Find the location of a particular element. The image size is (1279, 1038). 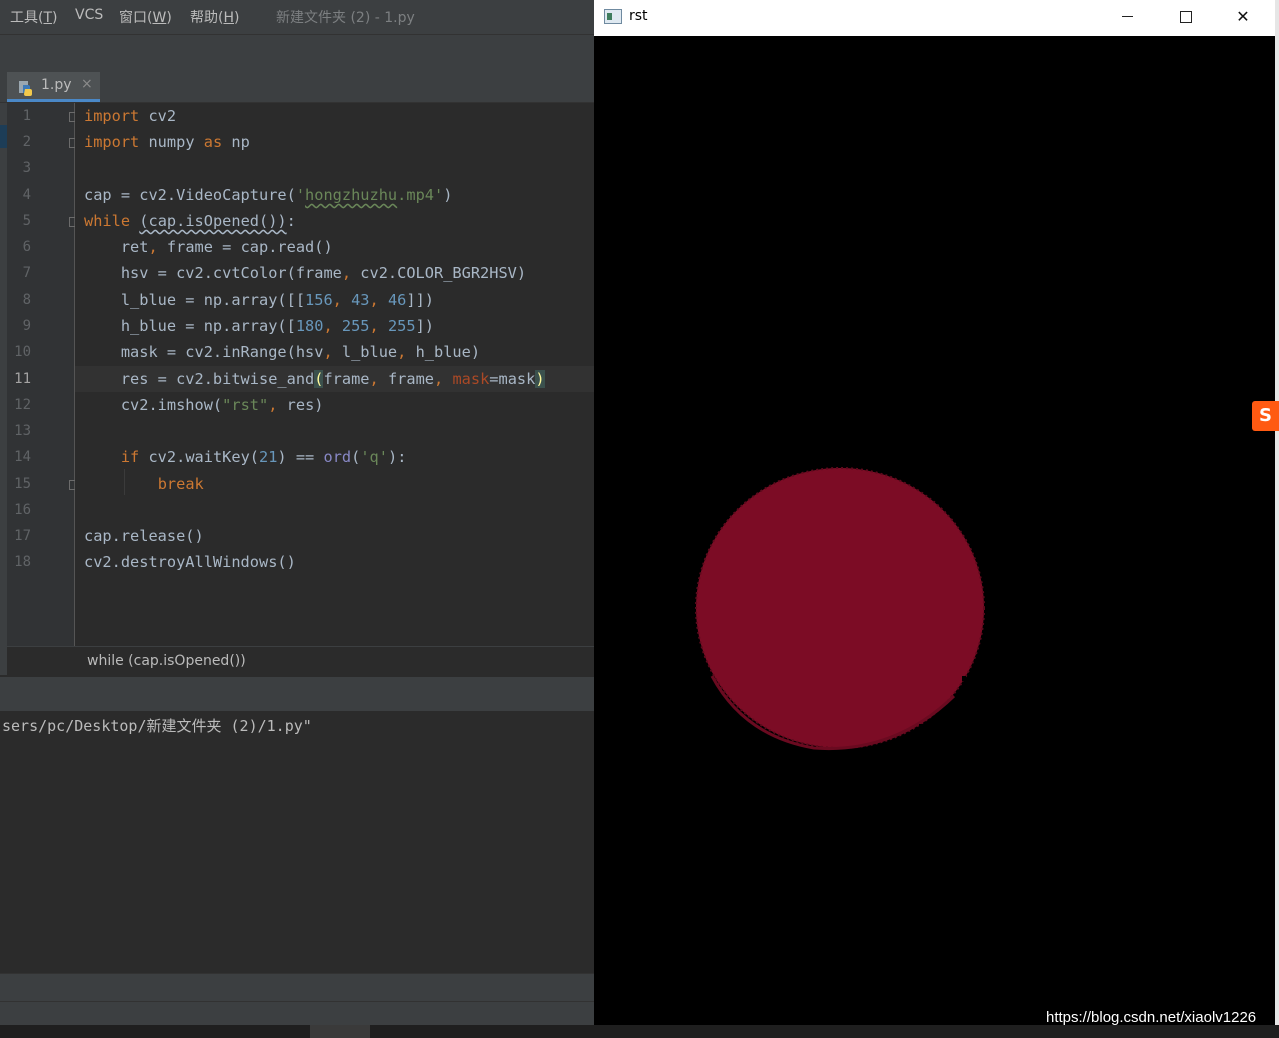

console-output: sers/pc/Desktop/新建文件夹 (2)/1.py" is located at coordinates (157, 726).